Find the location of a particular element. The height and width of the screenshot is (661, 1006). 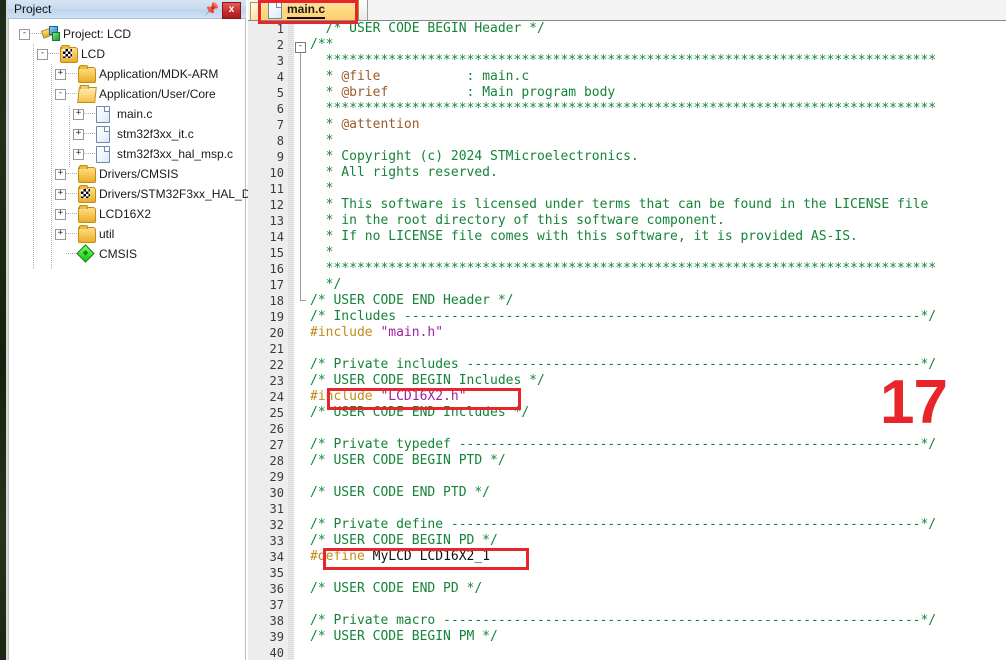

tree-item-cmsis: CMSIS is located at coordinates (127, 254).